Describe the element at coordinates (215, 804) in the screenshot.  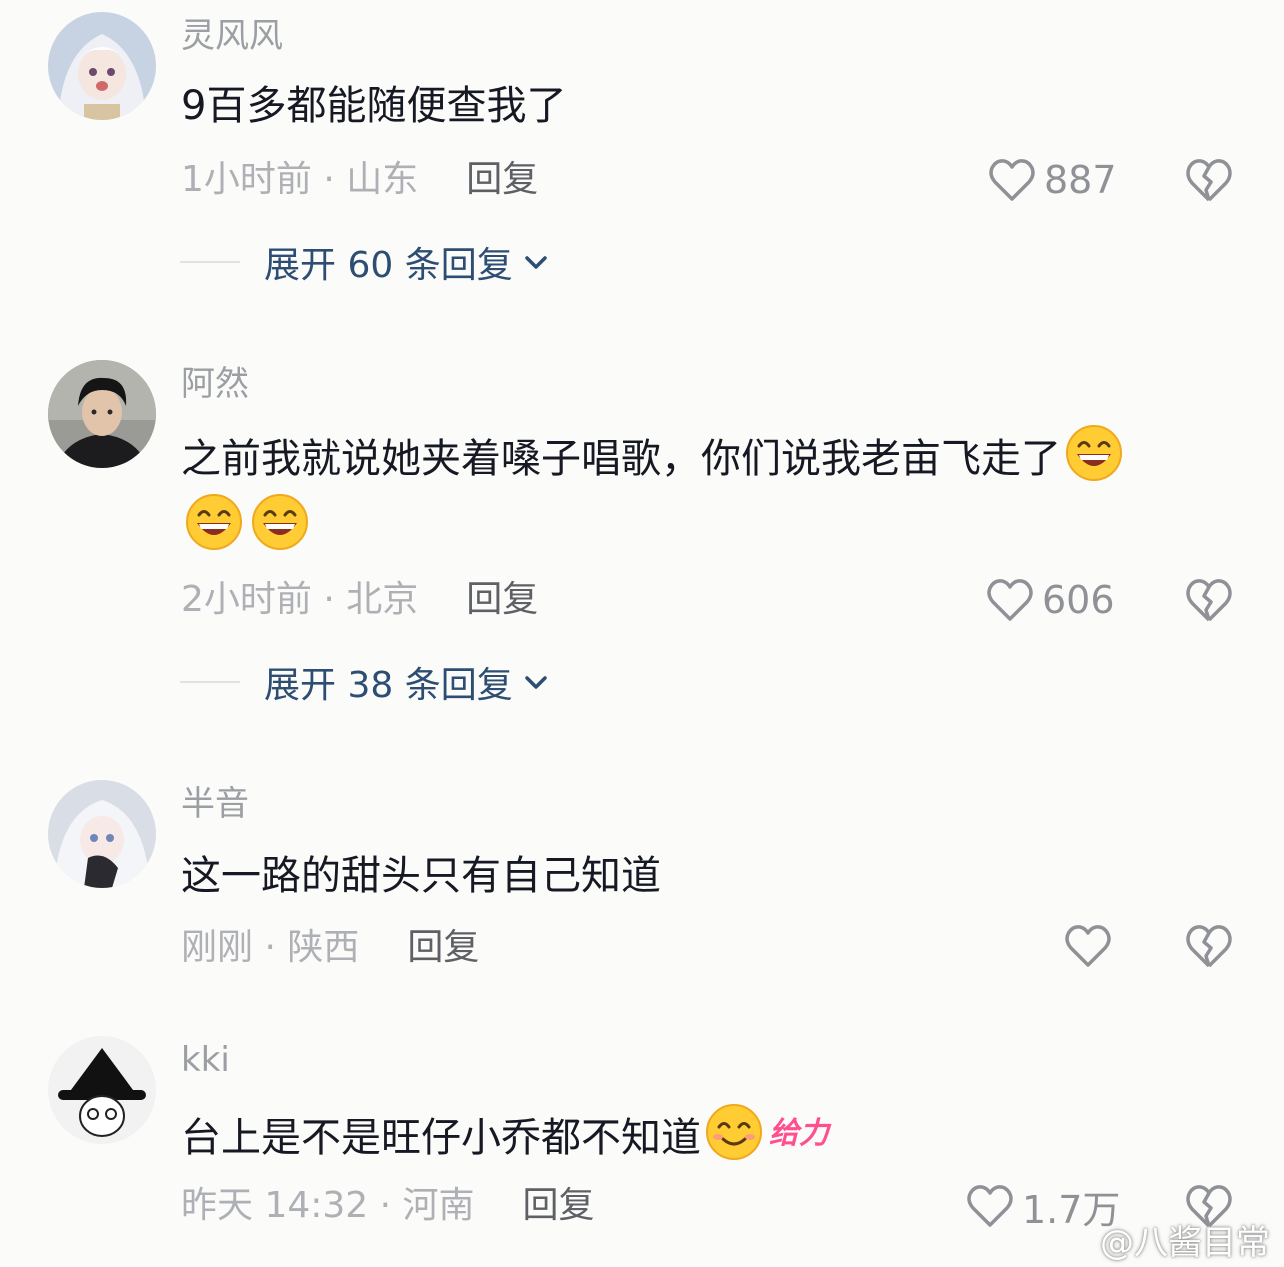
I see `username: 半音` at that location.